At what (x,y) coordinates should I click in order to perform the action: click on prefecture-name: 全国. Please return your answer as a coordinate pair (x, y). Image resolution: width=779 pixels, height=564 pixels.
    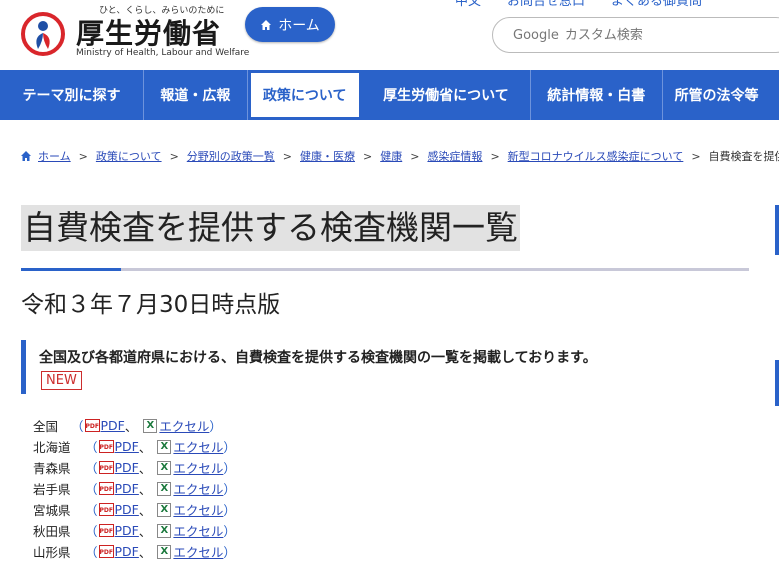
    Looking at the image, I should click on (46, 426).